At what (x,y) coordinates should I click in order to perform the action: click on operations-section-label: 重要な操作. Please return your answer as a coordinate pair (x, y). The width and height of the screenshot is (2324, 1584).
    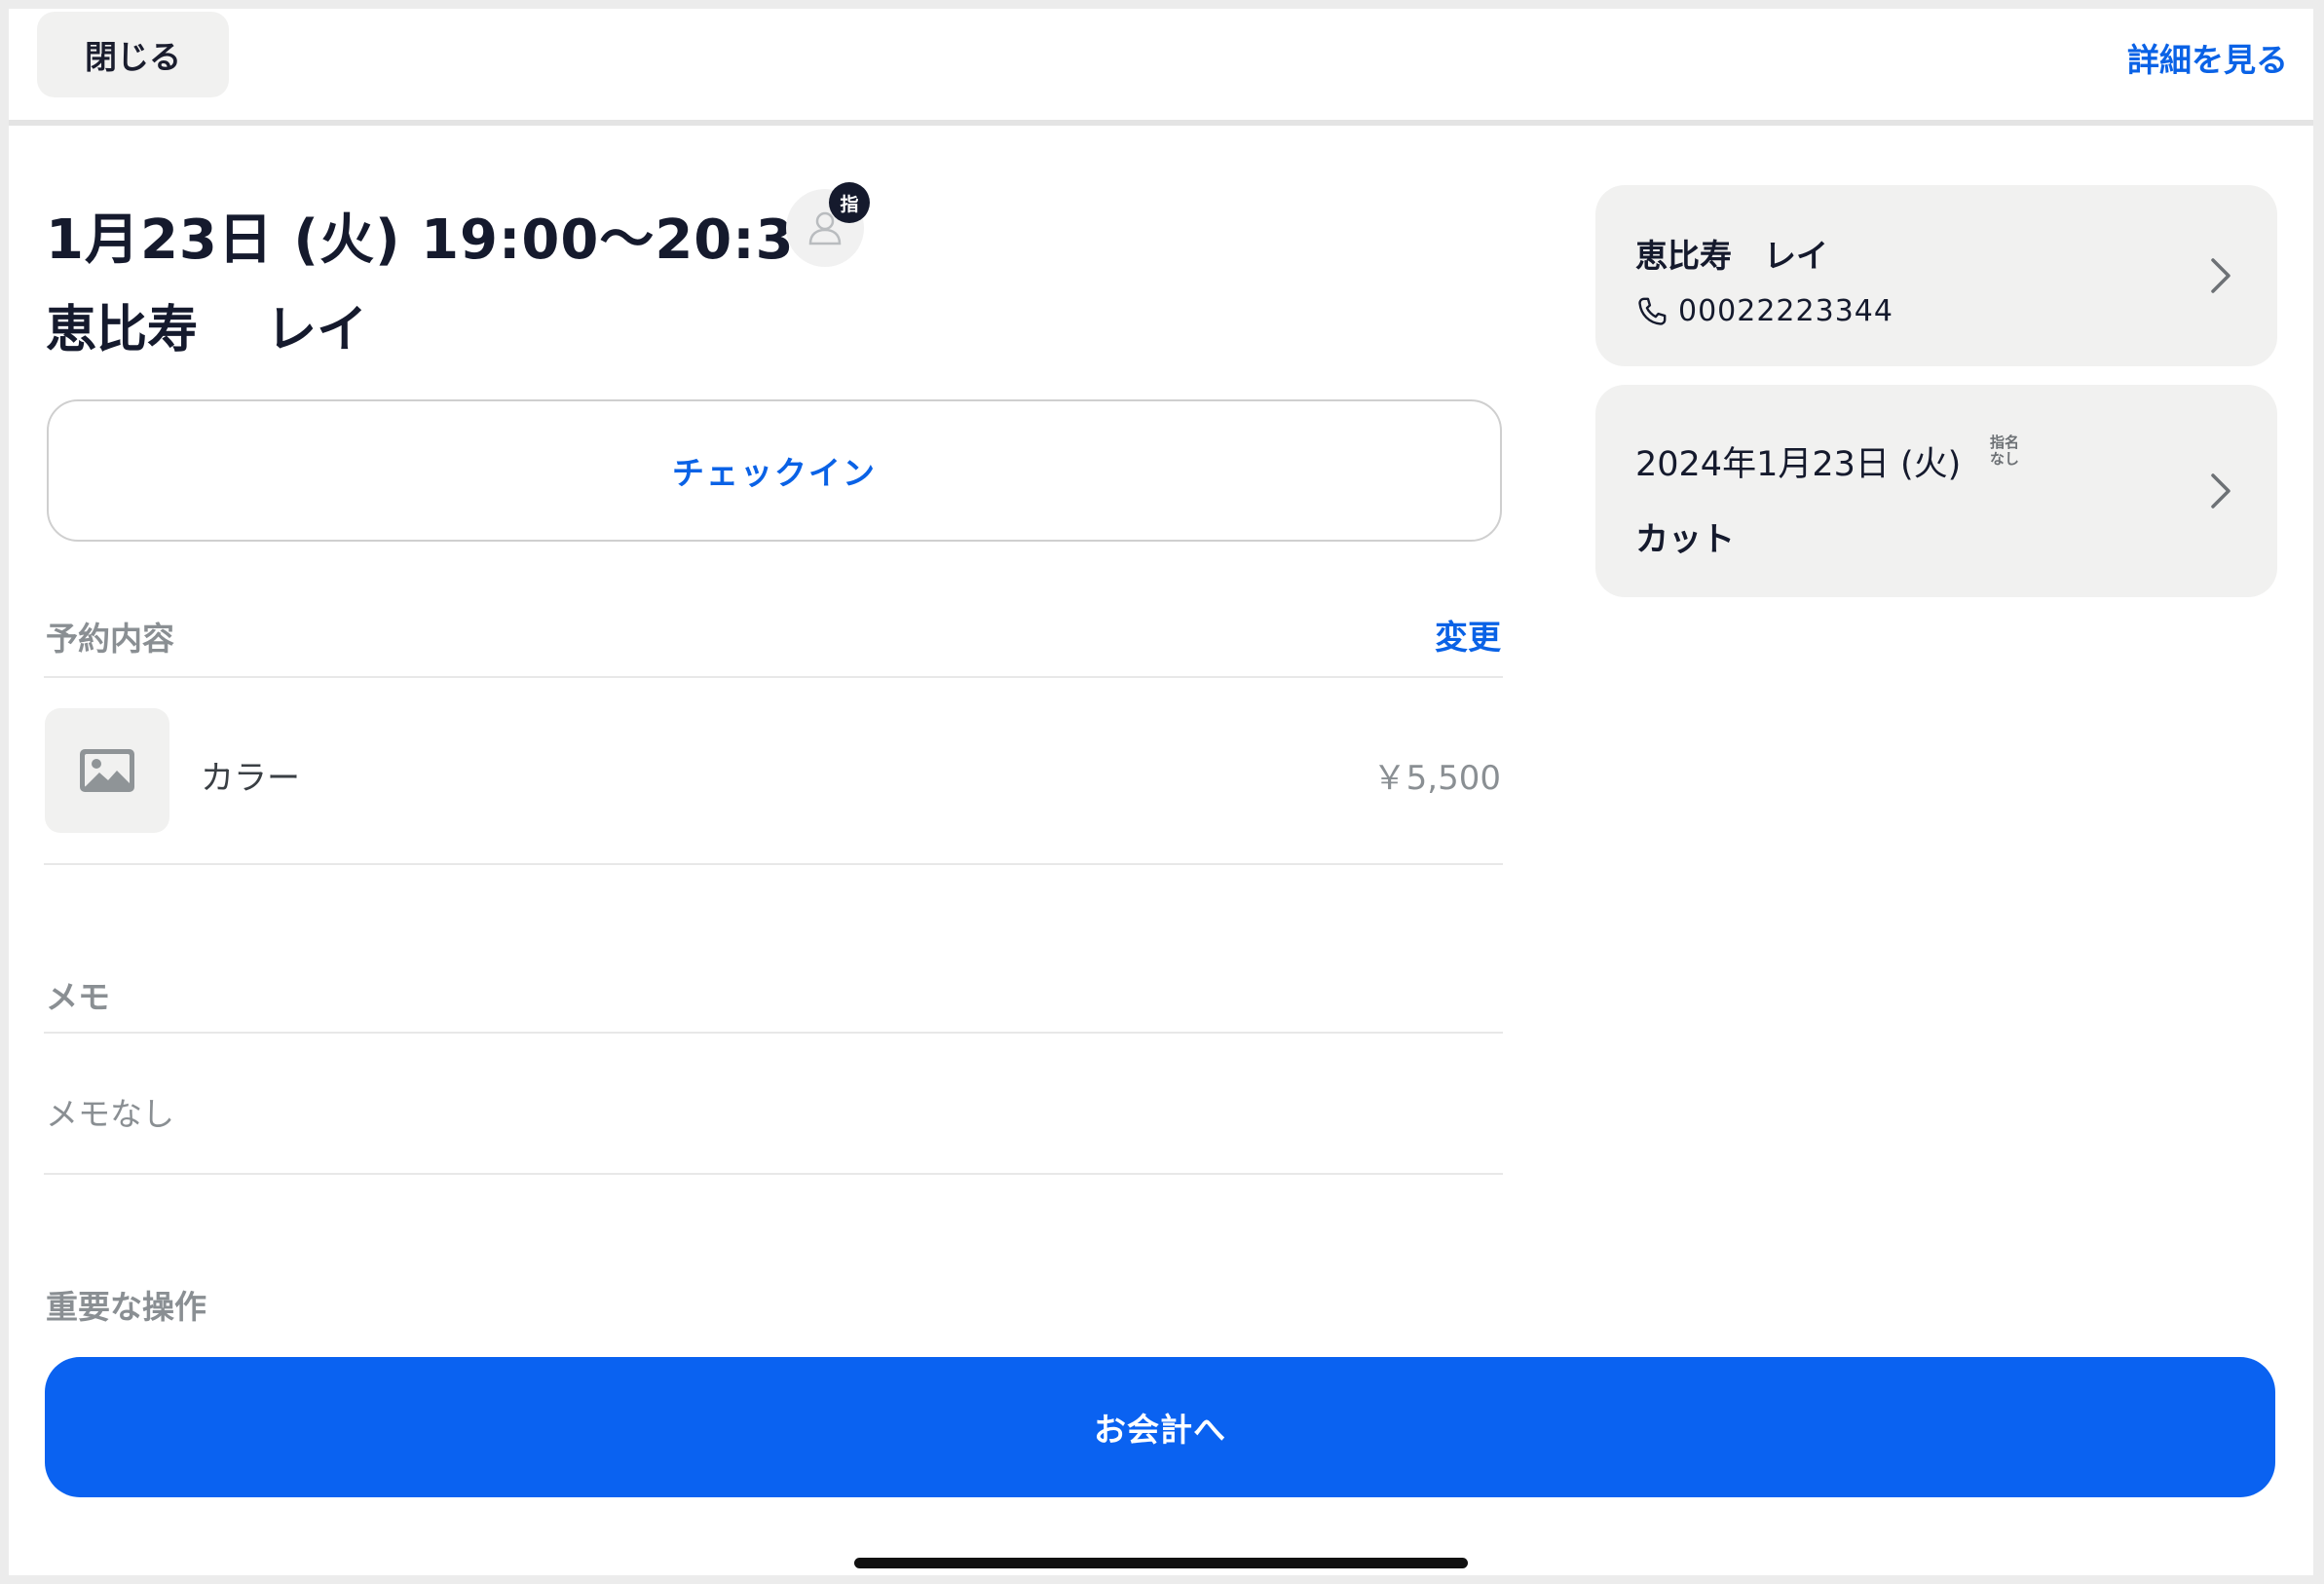
    Looking at the image, I should click on (126, 1307).